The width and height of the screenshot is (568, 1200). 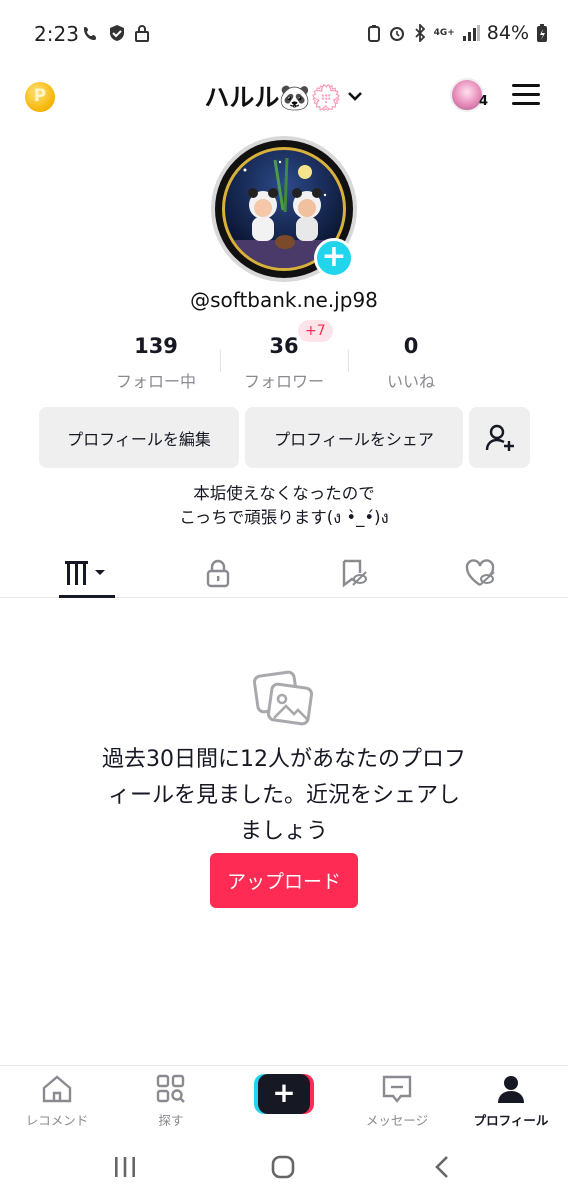 What do you see at coordinates (284, 517) in the screenshot?
I see `bio-line: こっちで頑張ります(ง •̀_•́)ง` at bounding box center [284, 517].